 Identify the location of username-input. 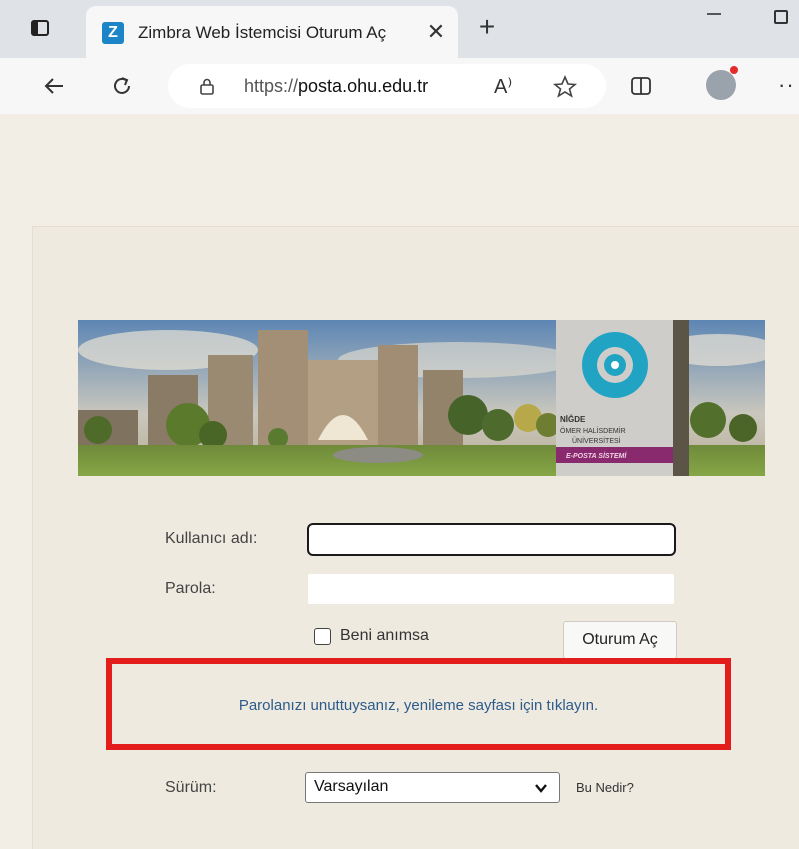
(491, 539).